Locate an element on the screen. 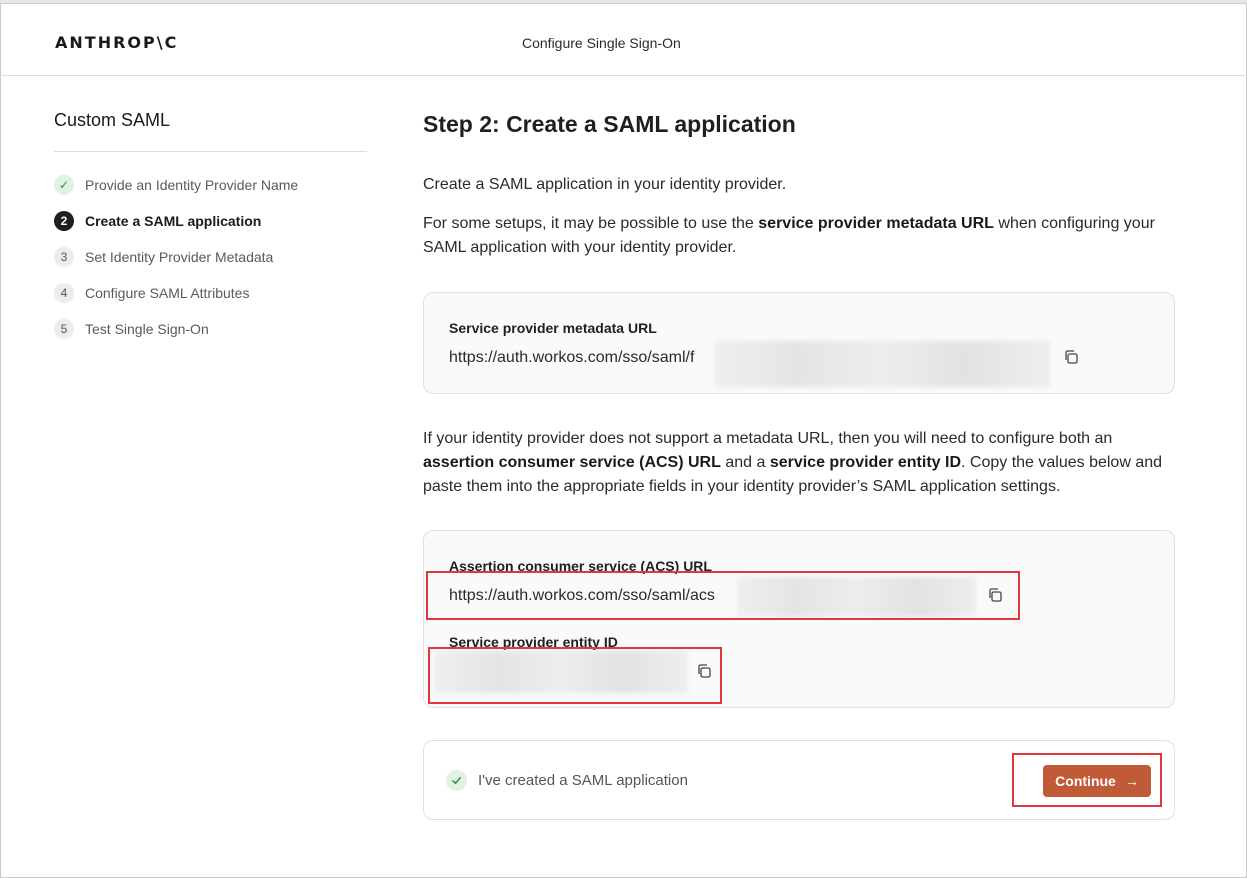 This screenshot has height=878, width=1247. header: ANTHROP\C Configure Single Sign-On is located at coordinates (623, 40).